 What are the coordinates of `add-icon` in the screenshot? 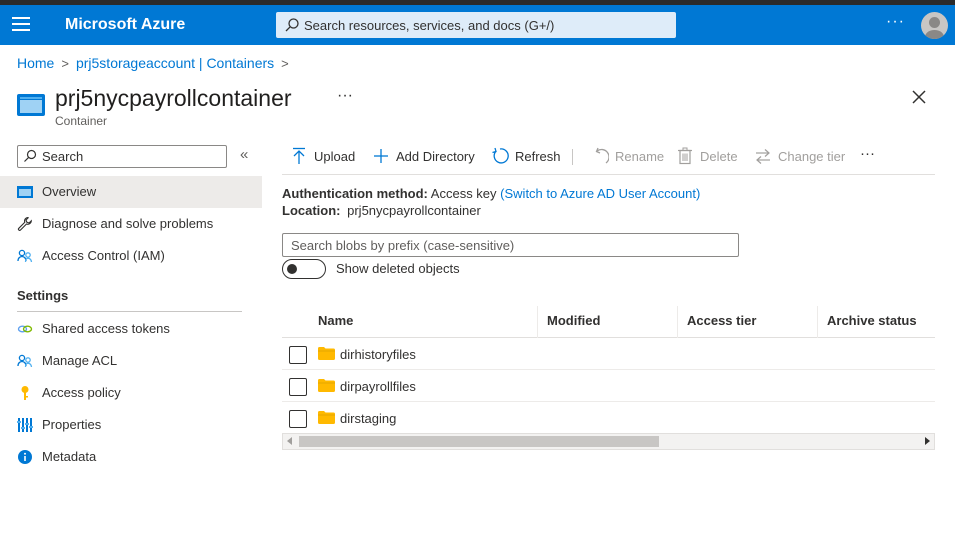 It's located at (381, 156).